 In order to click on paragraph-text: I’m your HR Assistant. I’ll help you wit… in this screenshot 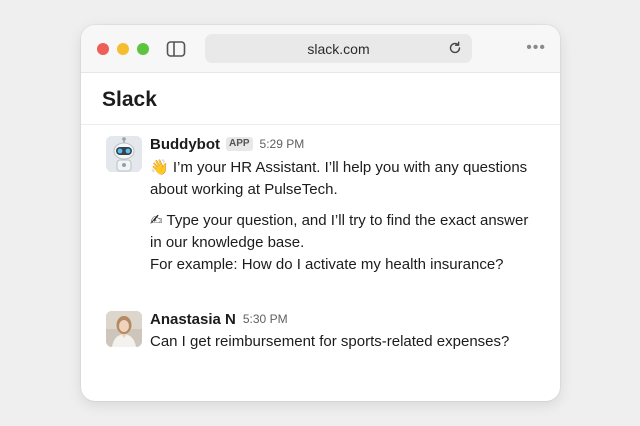, I will do `click(339, 178)`.